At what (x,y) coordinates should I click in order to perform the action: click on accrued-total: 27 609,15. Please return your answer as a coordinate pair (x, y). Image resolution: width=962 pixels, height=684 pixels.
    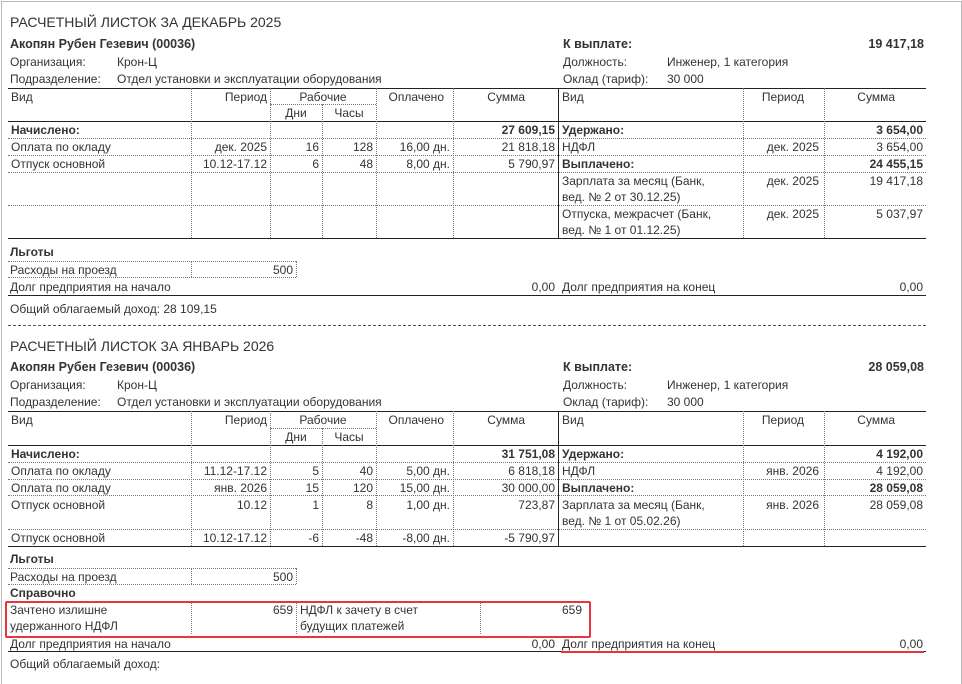
    Looking at the image, I should click on (528, 130).